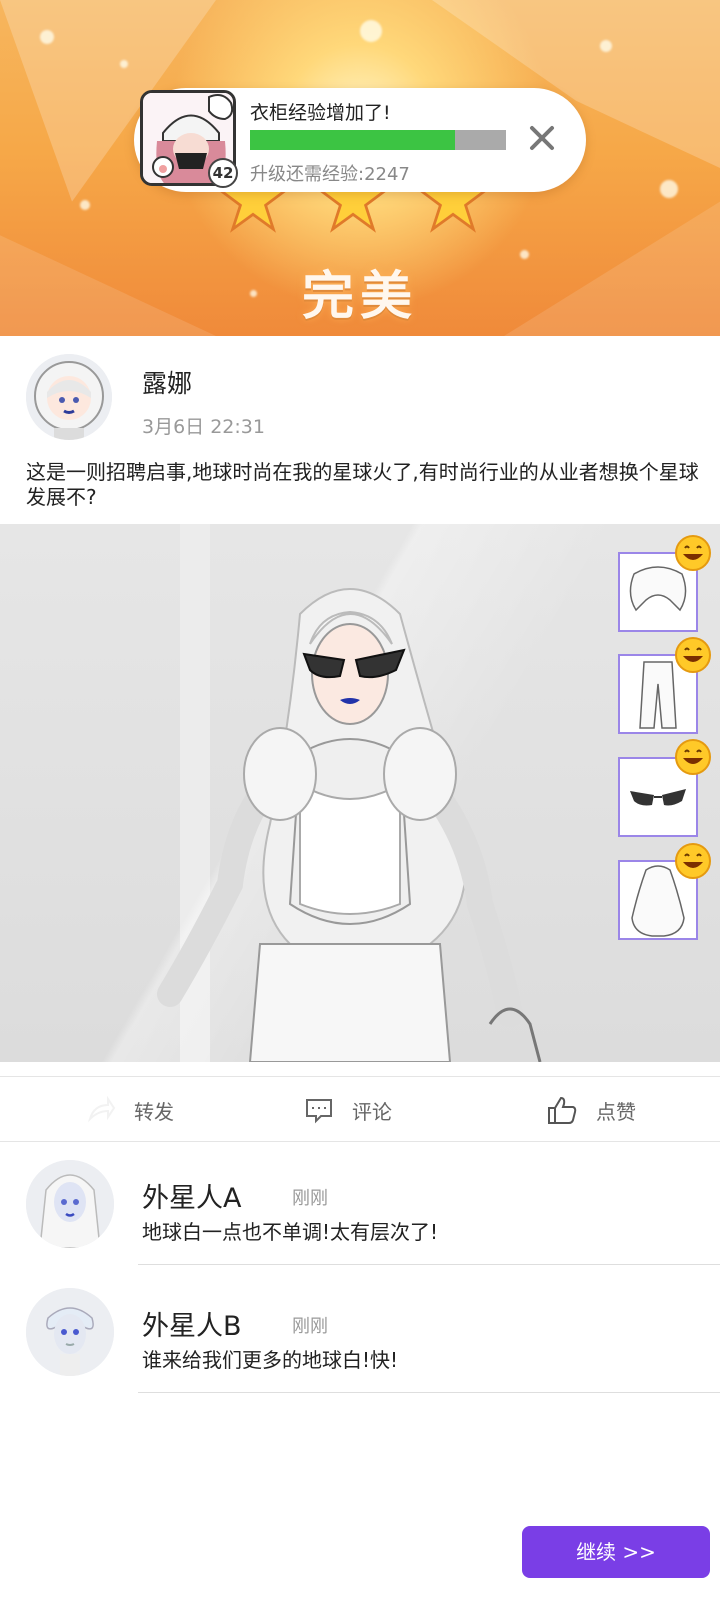 Image resolution: width=720 pixels, height=1600 pixels. I want to click on comment-text: 地球白一点也不单调!太有层次了!, so click(290, 1232).